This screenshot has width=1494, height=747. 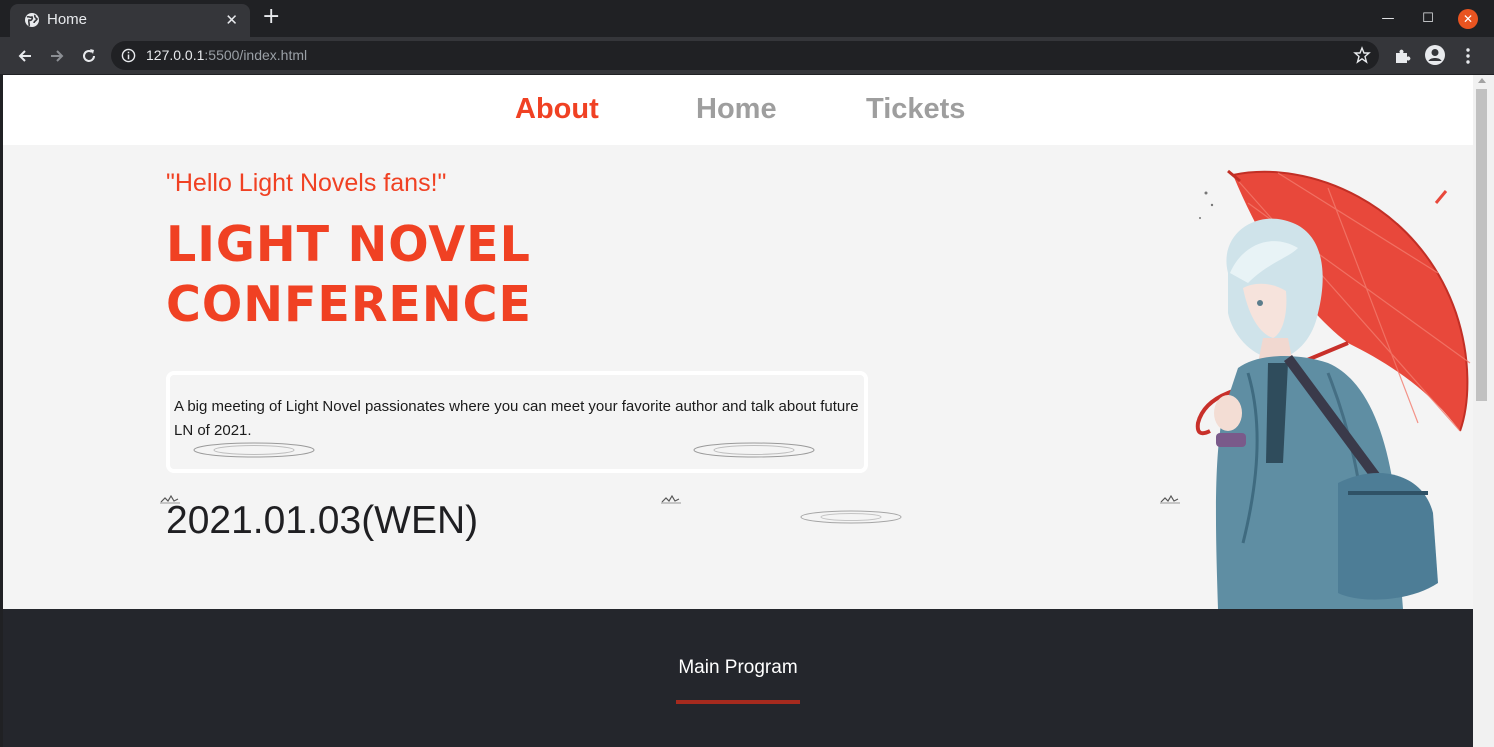 I want to click on address-bar: 127.0.0.1:5500/index.html, so click(x=745, y=55).